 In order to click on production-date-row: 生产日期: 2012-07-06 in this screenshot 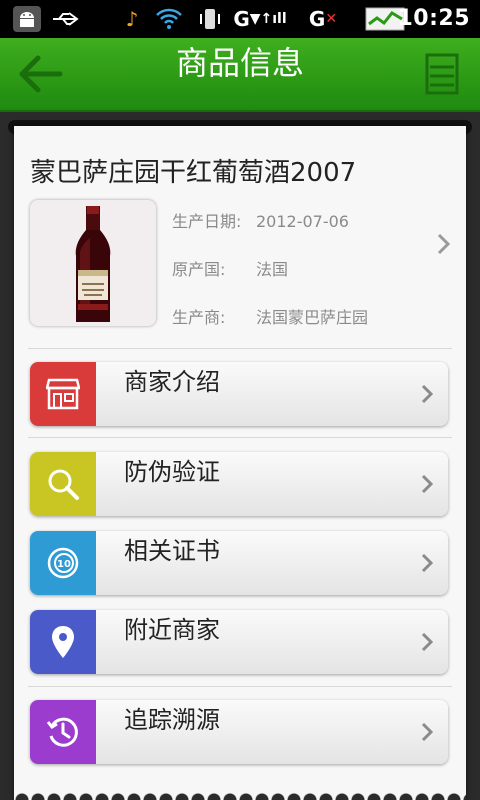, I will do `click(260, 220)`.